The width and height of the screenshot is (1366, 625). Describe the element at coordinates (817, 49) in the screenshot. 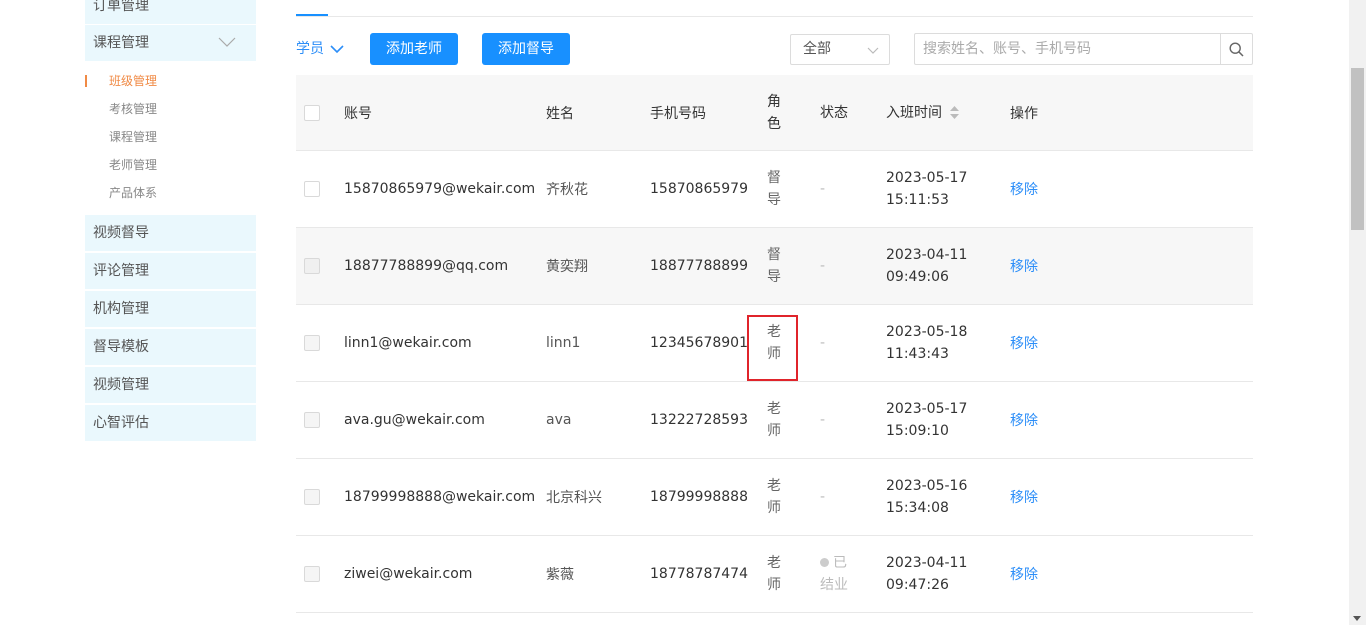

I see `status-select-value: 全部` at that location.